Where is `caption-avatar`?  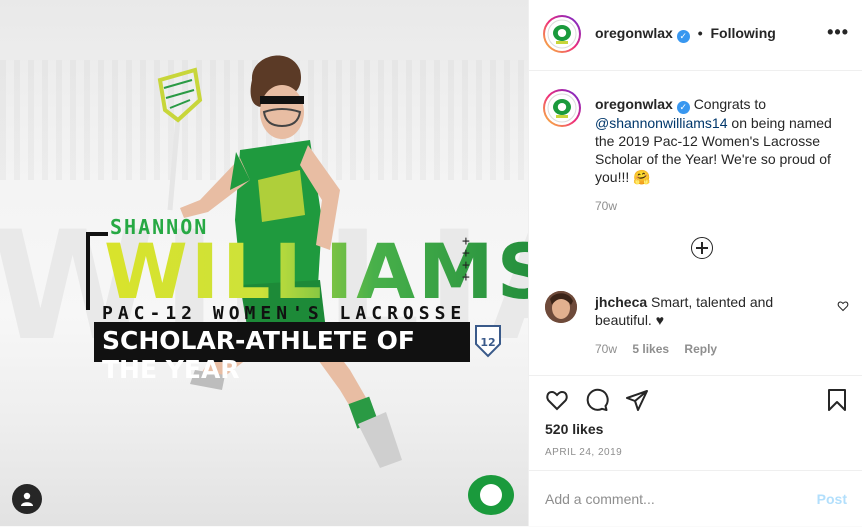
caption-avatar is located at coordinates (562, 108).